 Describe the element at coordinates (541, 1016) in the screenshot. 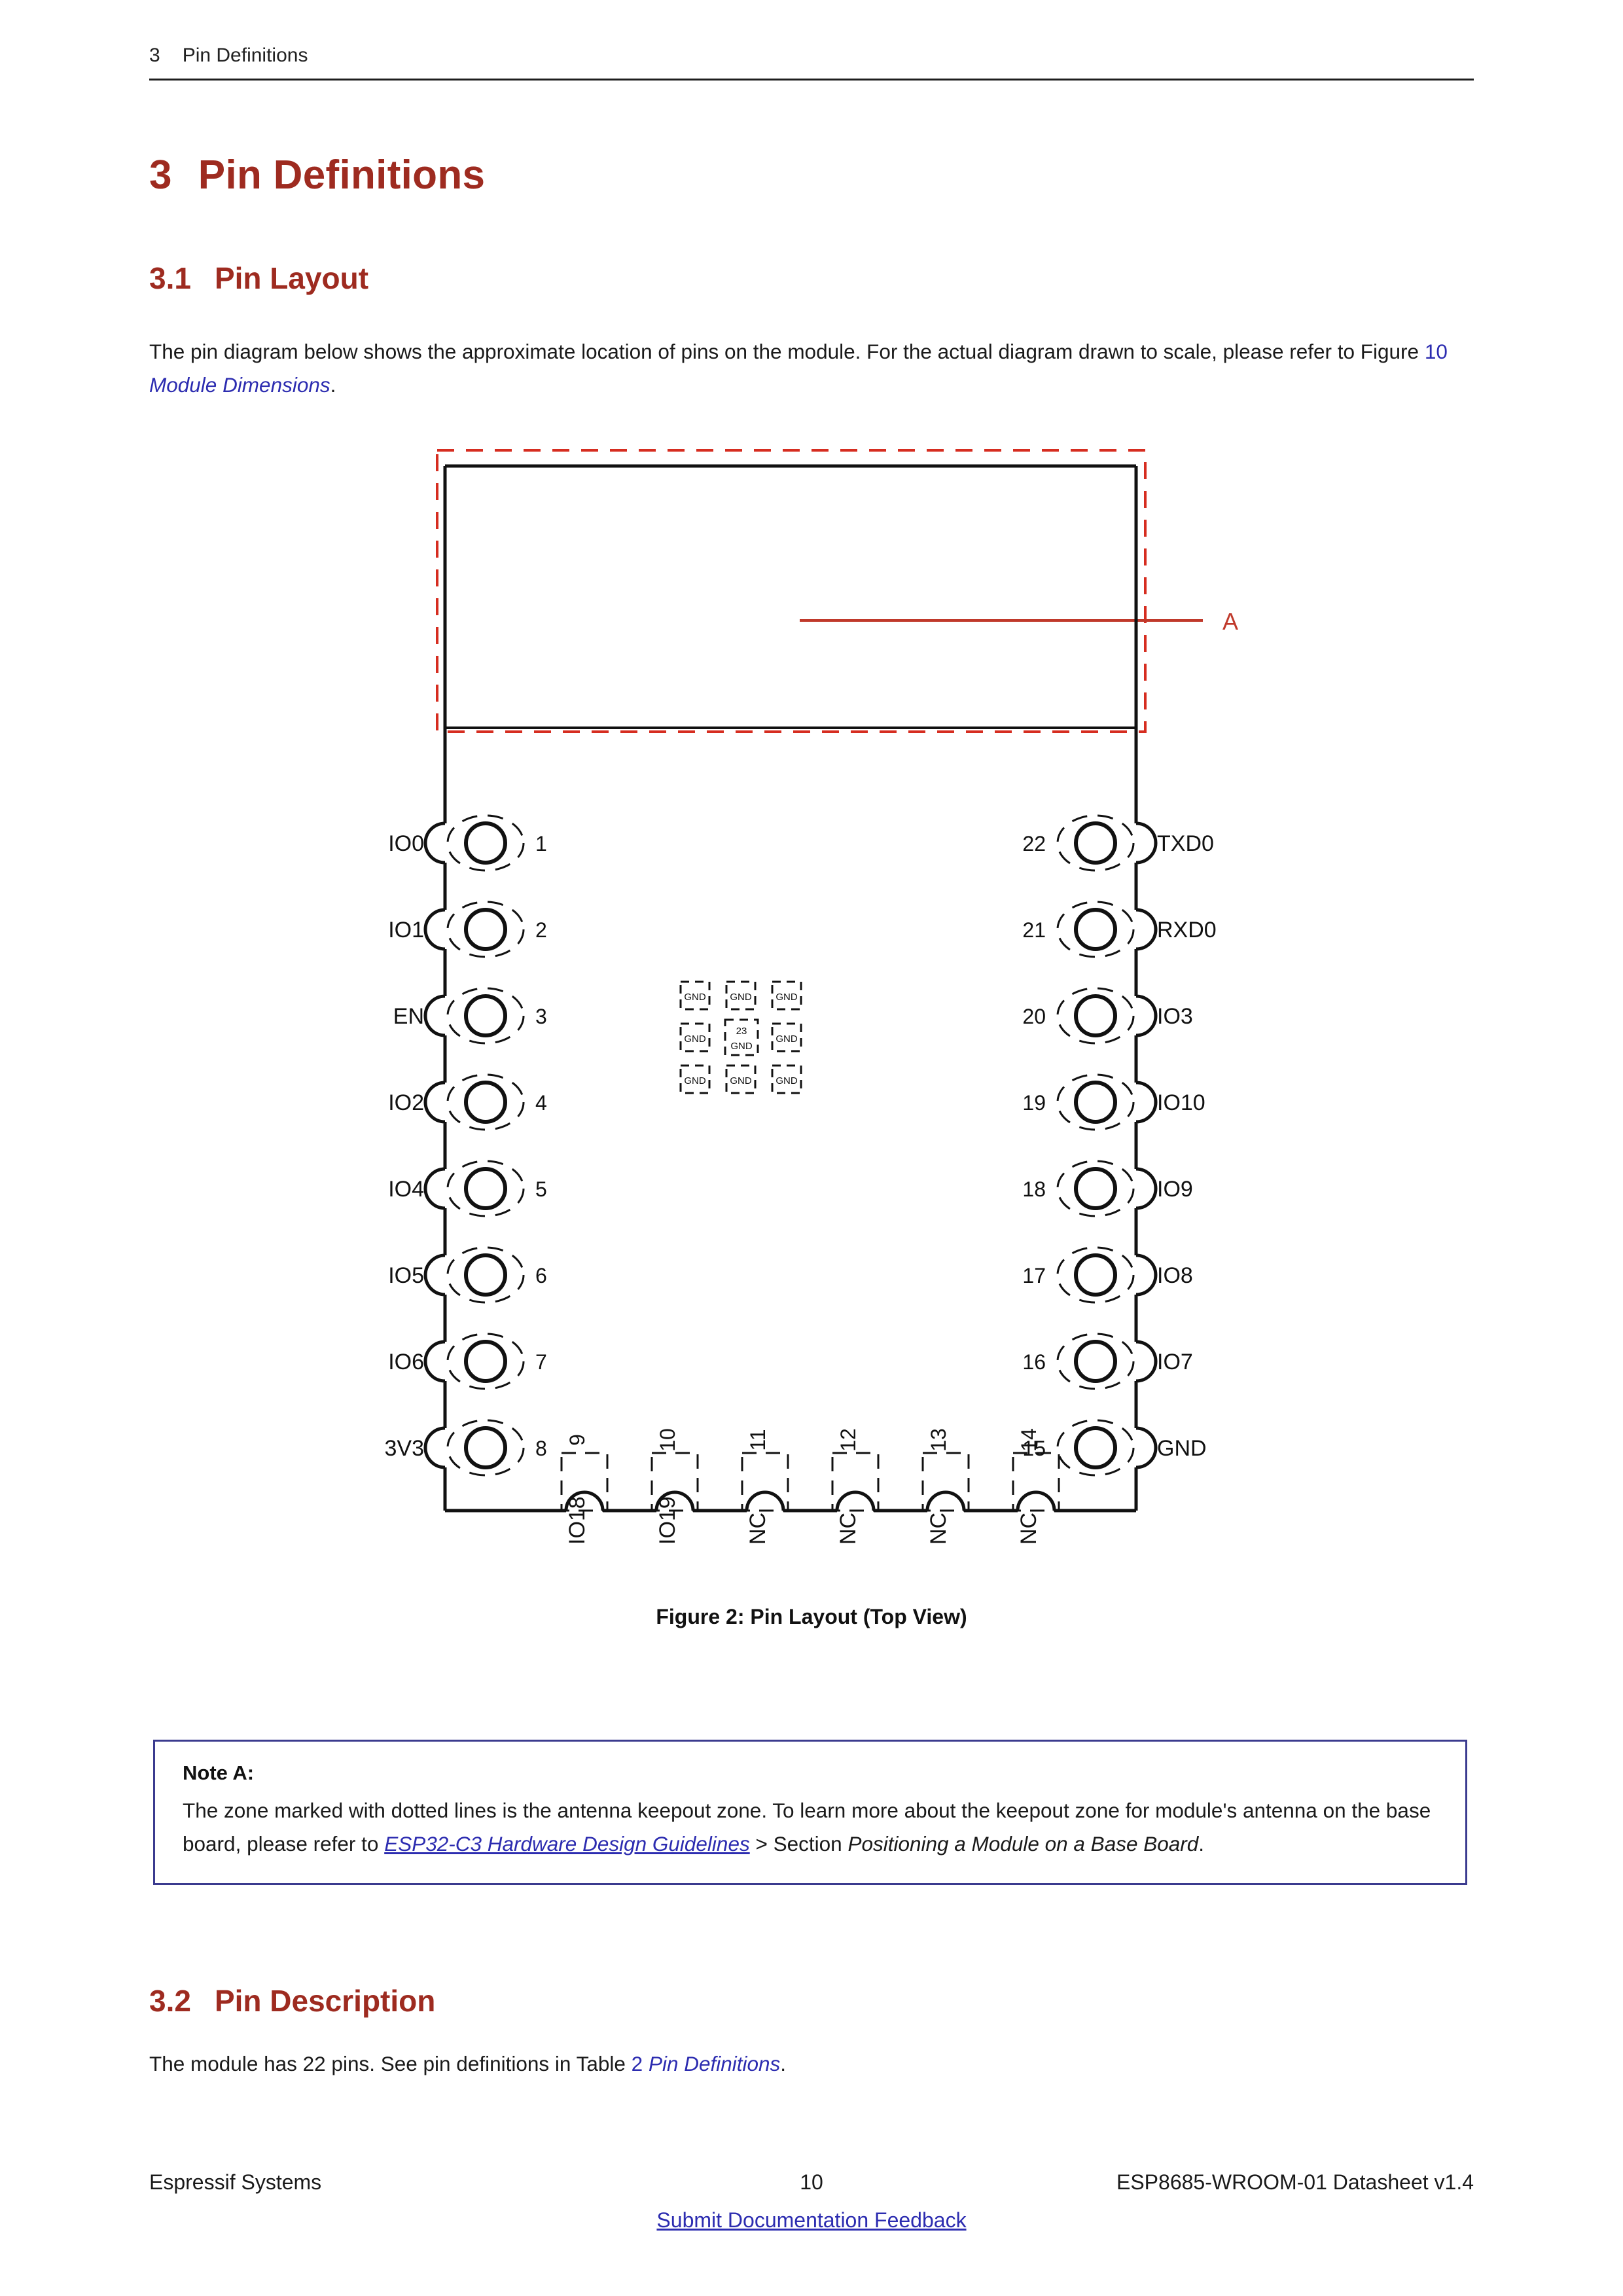

I see `pin-left-3-number: 3` at that location.